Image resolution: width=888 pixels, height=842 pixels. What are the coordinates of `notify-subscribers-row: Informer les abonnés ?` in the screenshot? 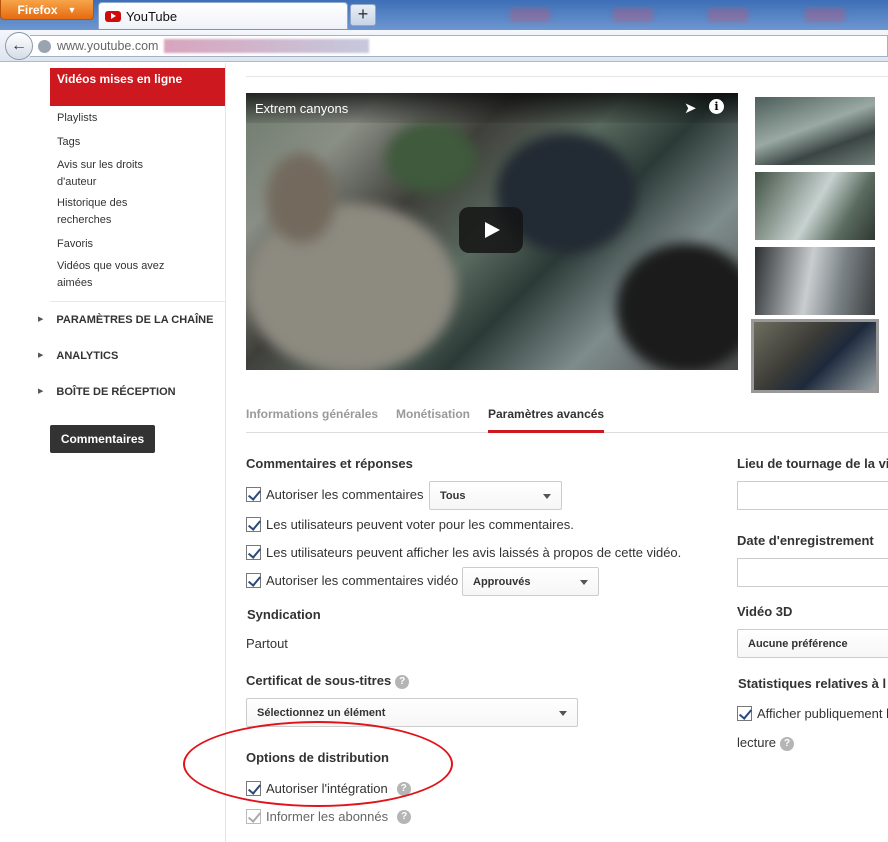 It's located at (329, 816).